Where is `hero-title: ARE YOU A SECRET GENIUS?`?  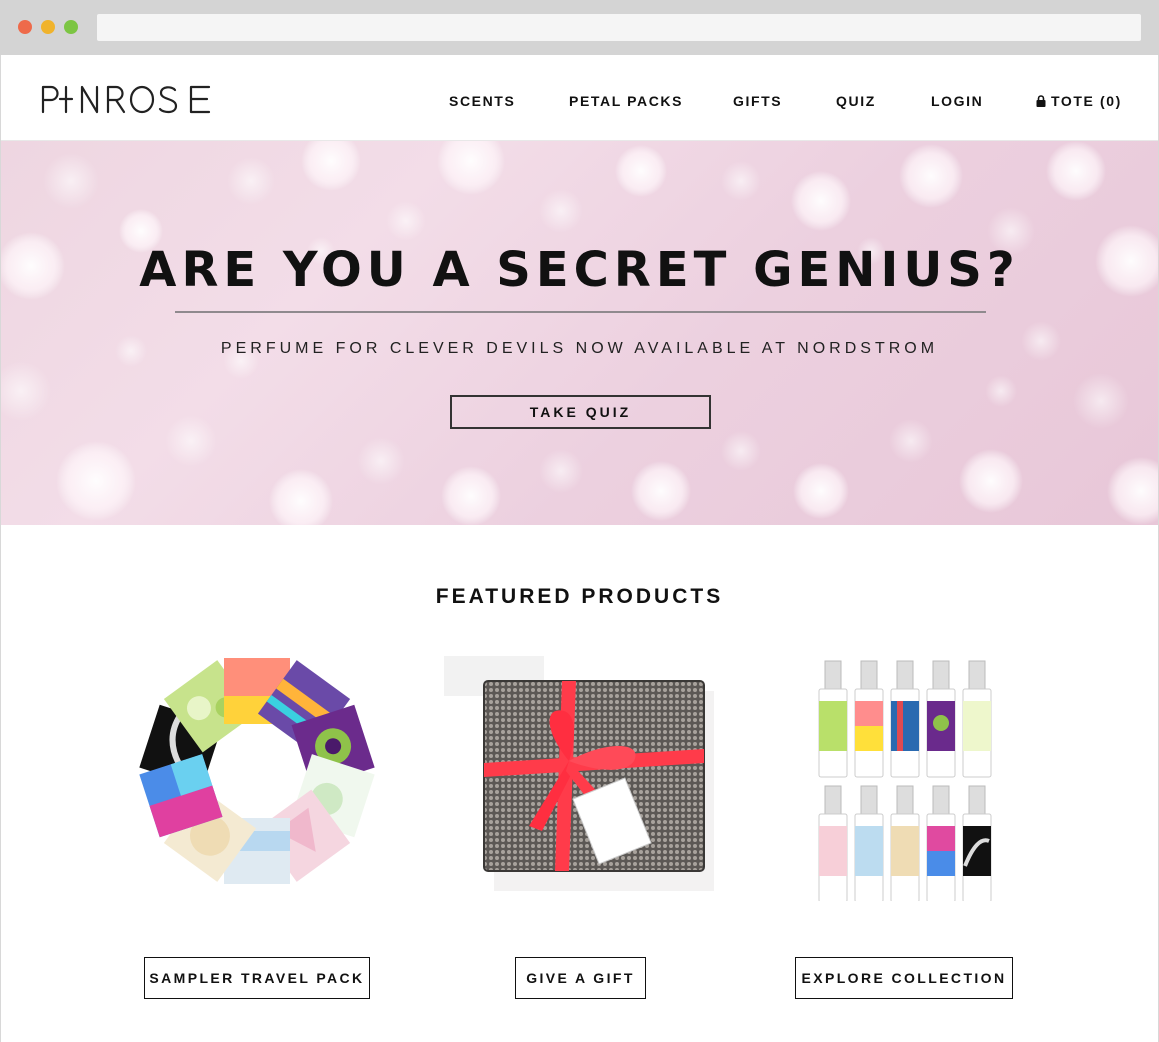 hero-title: ARE YOU A SECRET GENIUS? is located at coordinates (579, 270).